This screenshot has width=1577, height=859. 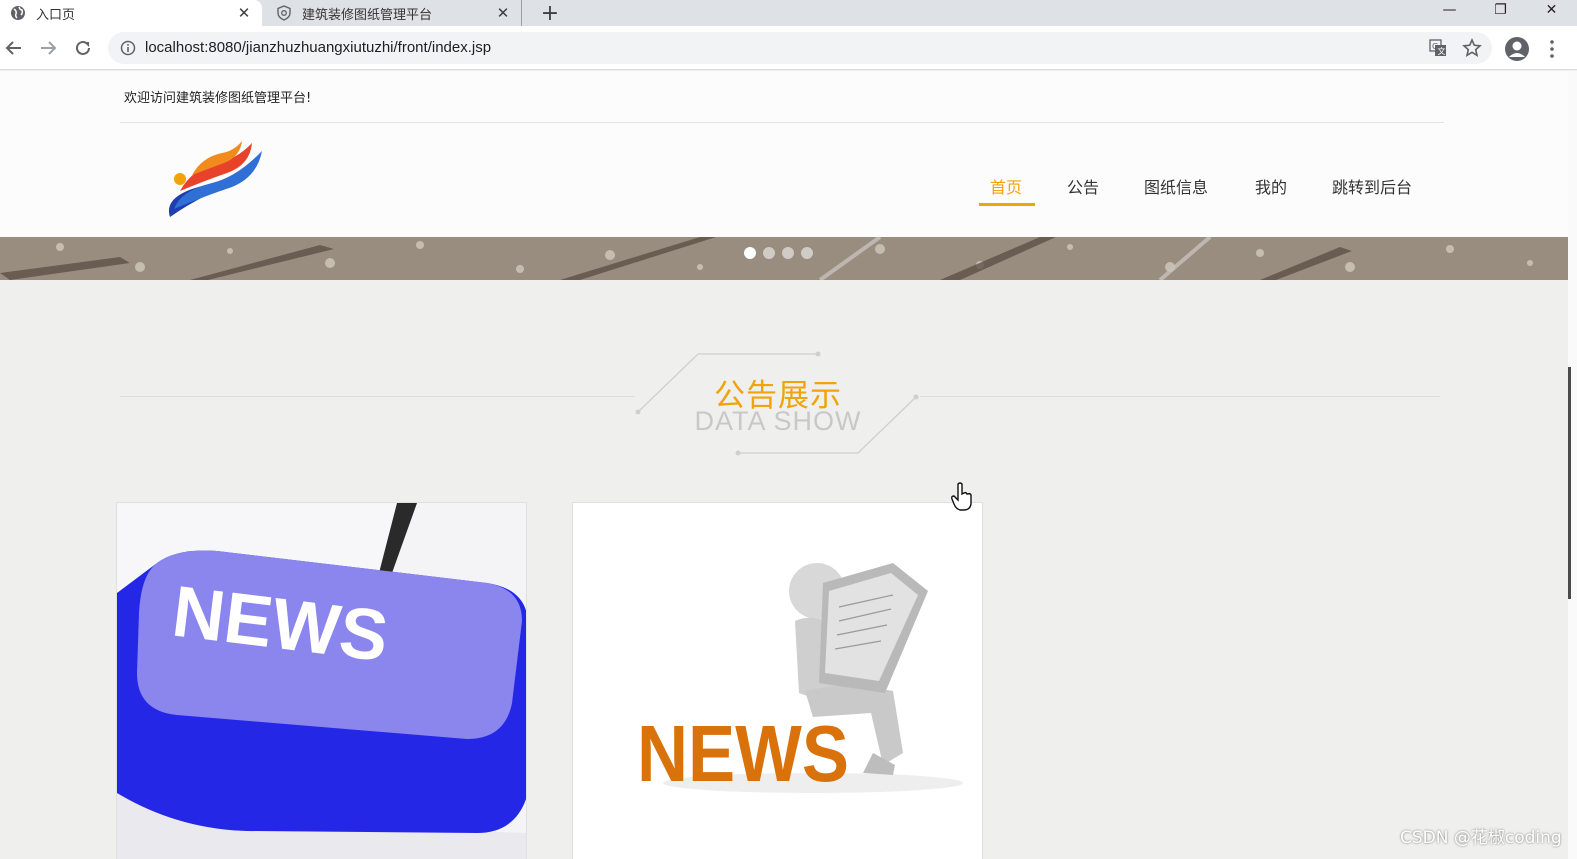 What do you see at coordinates (1569, 483) in the screenshot?
I see `scrollbar-thumb` at bounding box center [1569, 483].